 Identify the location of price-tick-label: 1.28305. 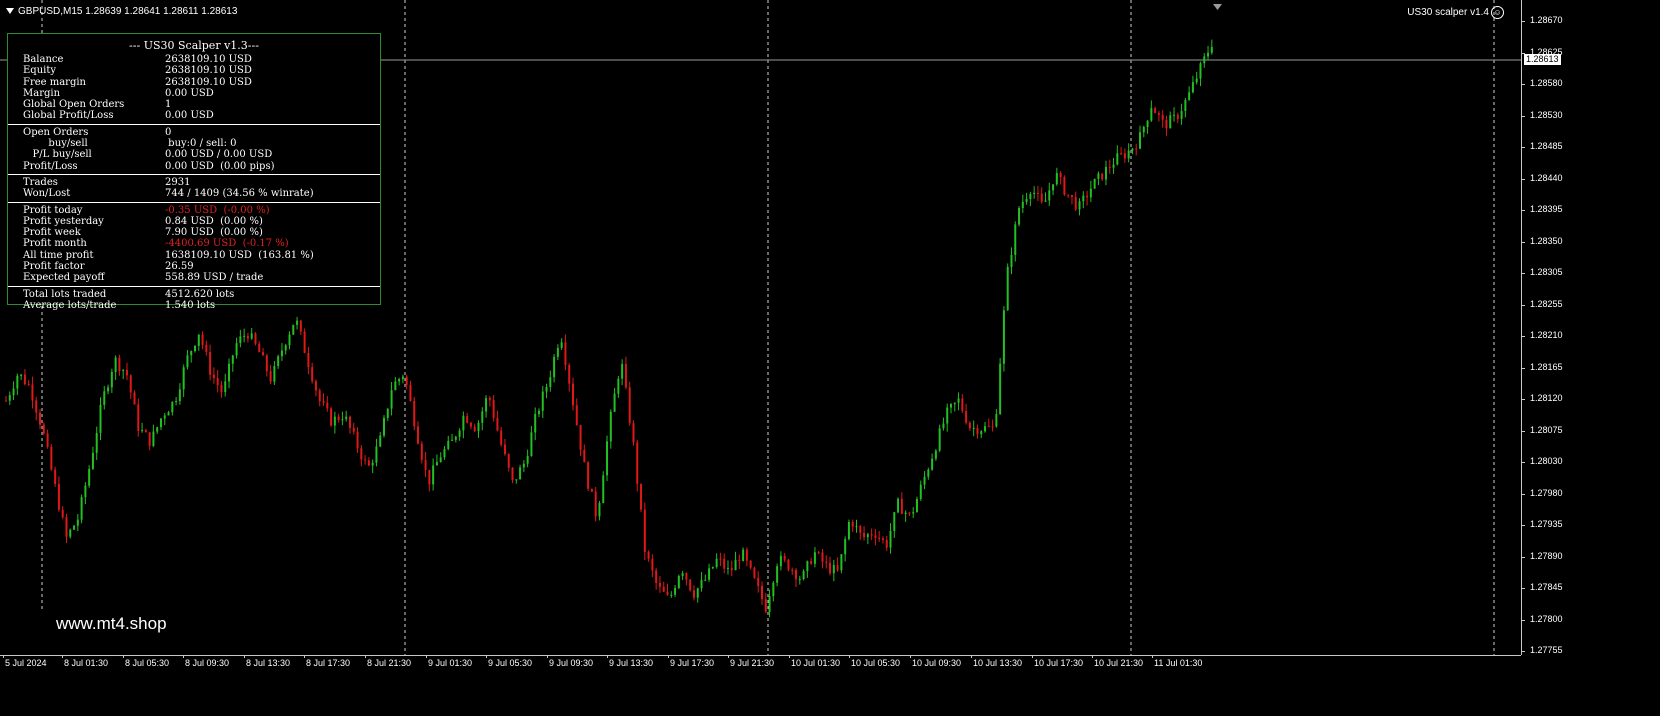
(1546, 272).